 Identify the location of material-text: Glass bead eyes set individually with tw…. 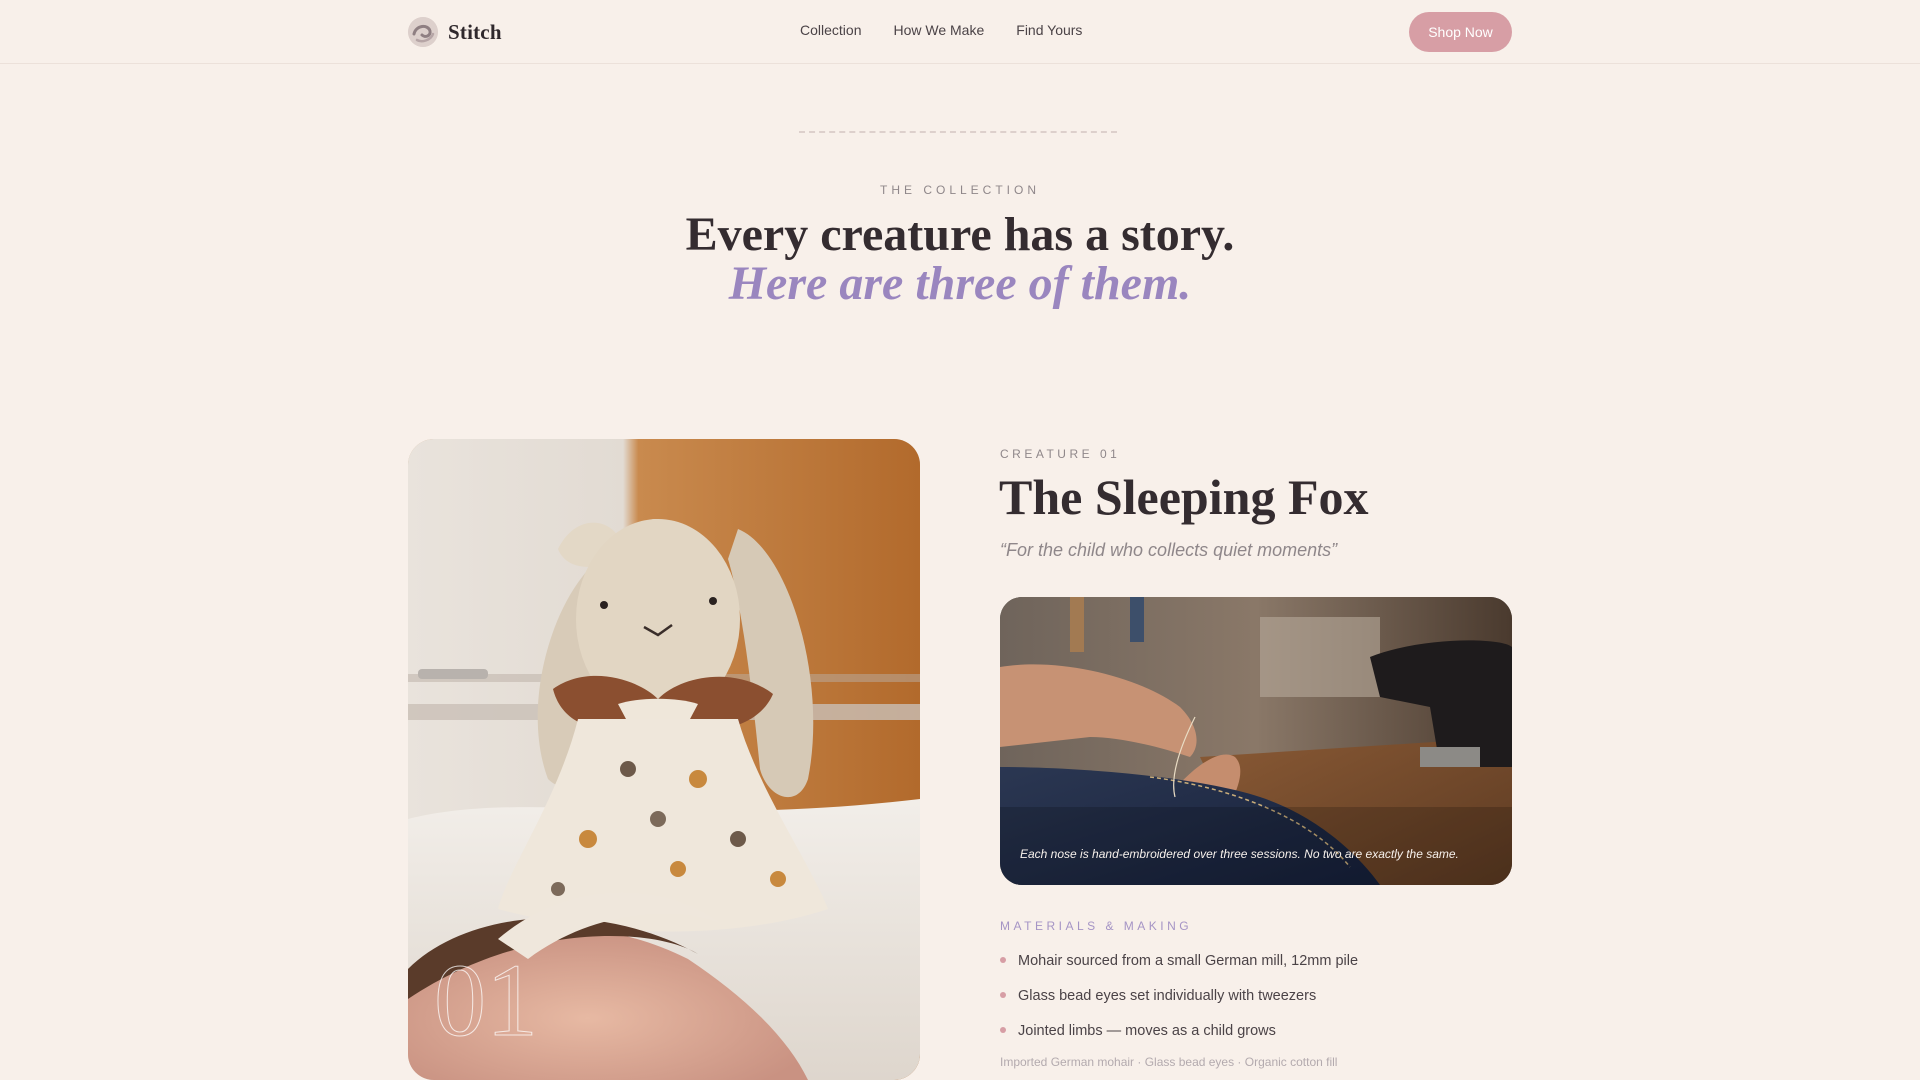
(1167, 996).